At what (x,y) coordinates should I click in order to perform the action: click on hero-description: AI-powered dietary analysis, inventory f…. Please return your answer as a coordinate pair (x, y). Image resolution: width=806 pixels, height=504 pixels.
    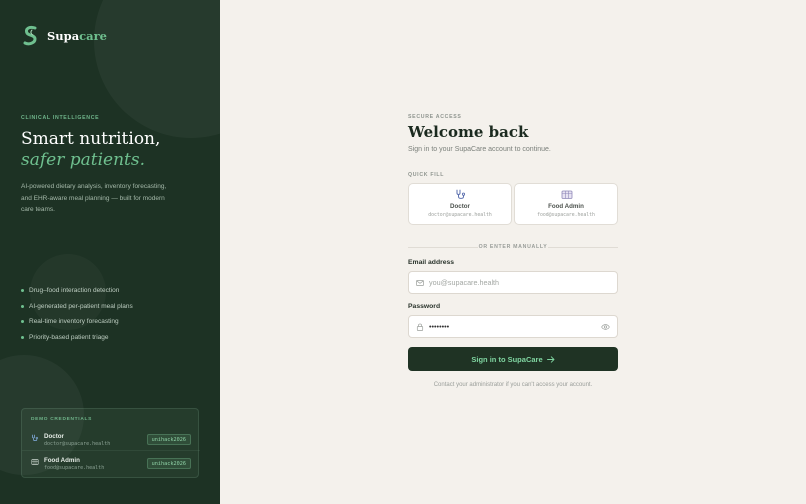
    Looking at the image, I should click on (94, 198).